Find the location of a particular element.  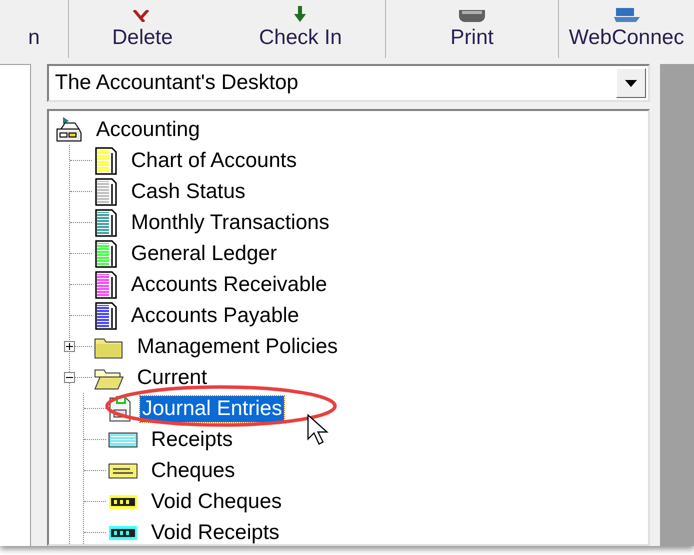

tree-item: Void Cheques is located at coordinates (216, 501).